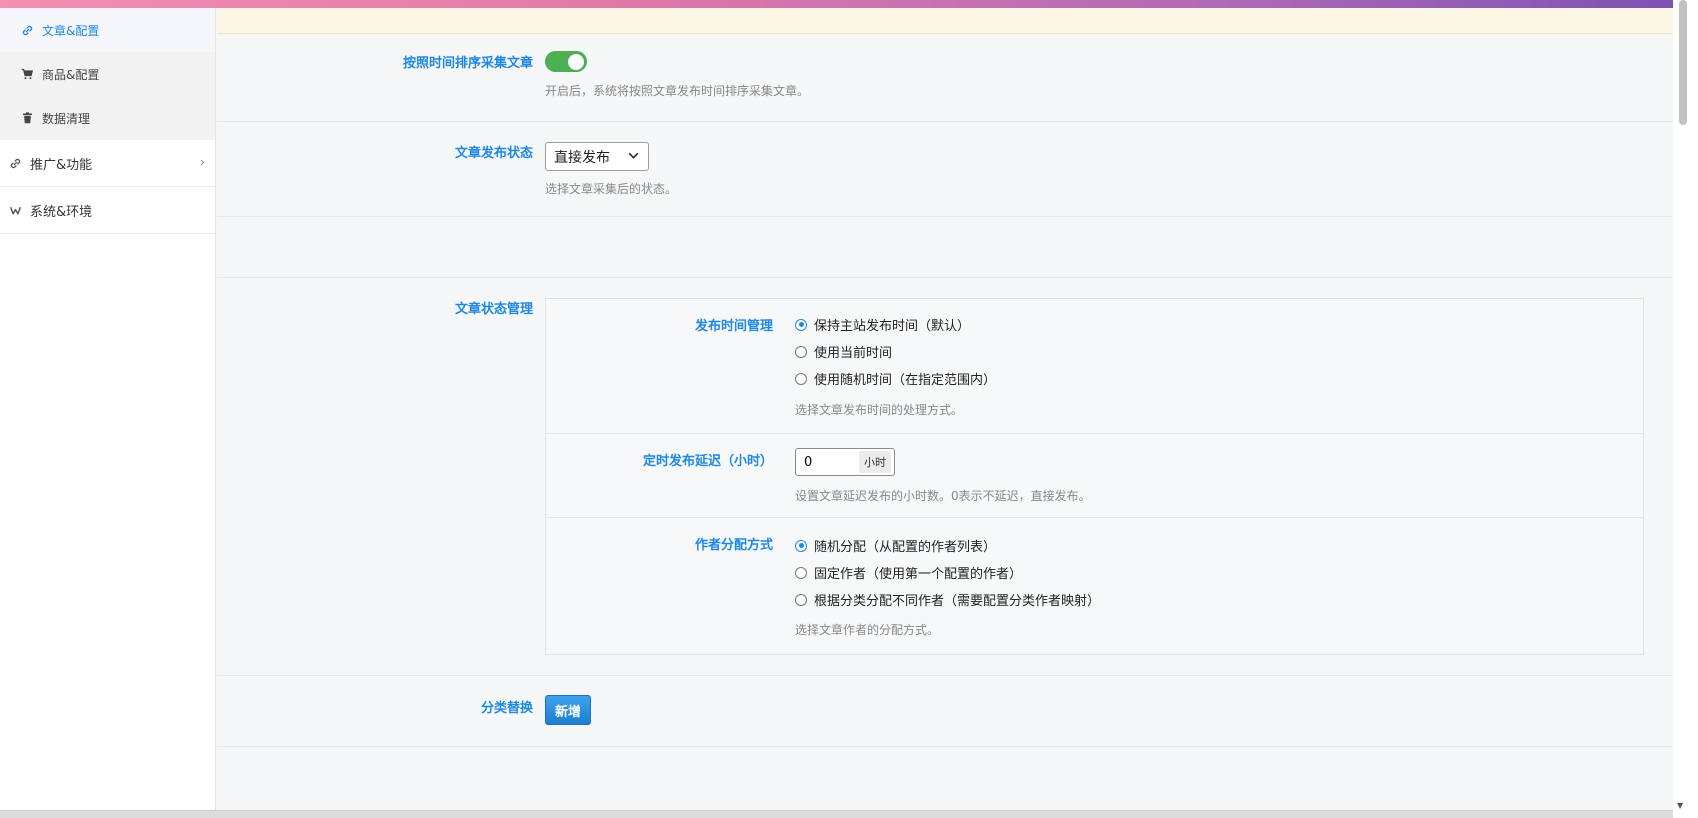  Describe the element at coordinates (905, 380) in the screenshot. I see `radio-label: 使用随机时间（在指定范围内）` at that location.